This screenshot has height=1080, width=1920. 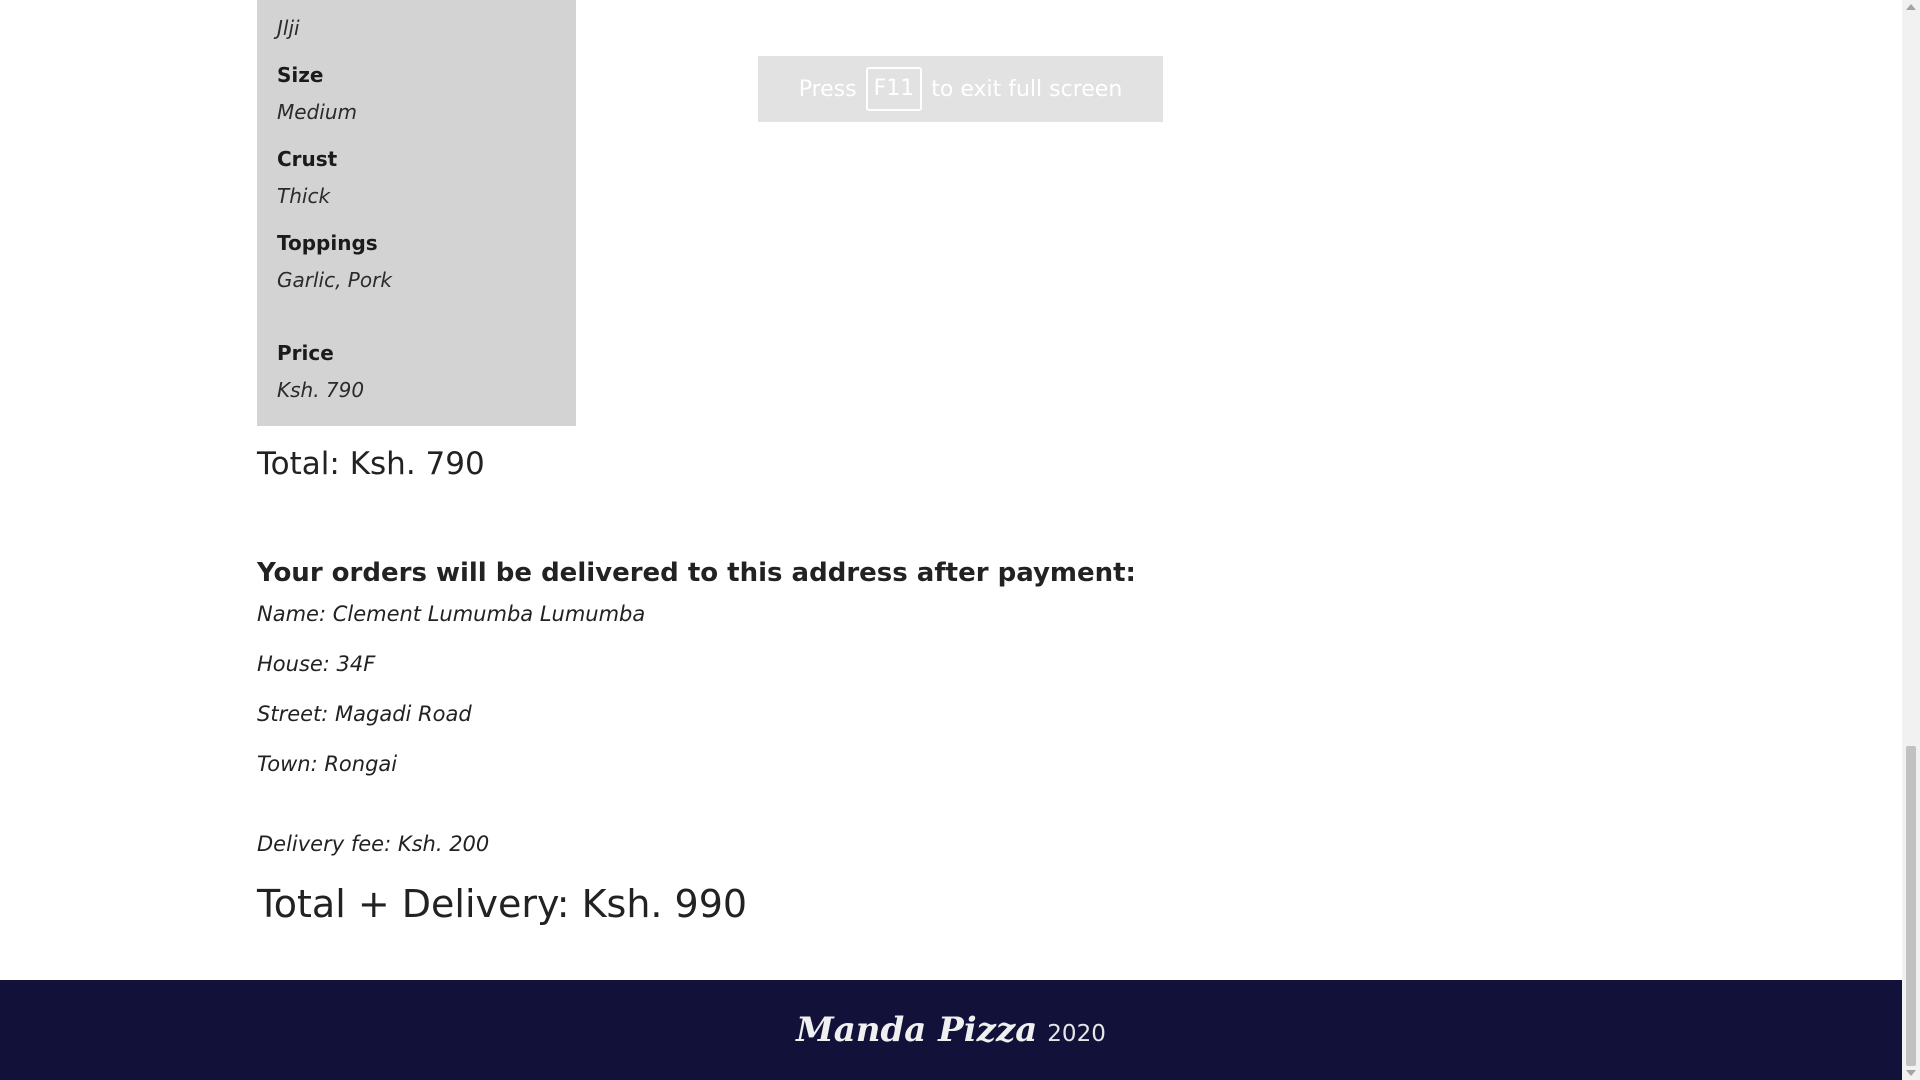 What do you see at coordinates (451, 614) in the screenshot?
I see `delivery-name: Name: Clement Lumumba Lumumba` at bounding box center [451, 614].